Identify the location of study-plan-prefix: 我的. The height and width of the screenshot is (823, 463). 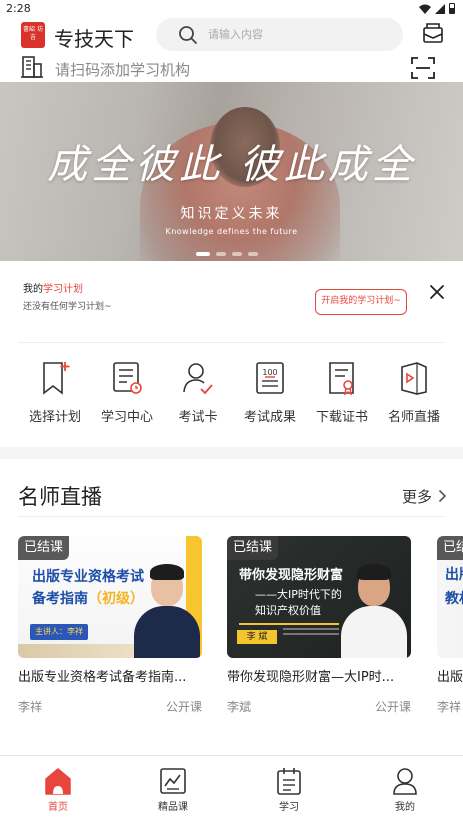
(33, 289).